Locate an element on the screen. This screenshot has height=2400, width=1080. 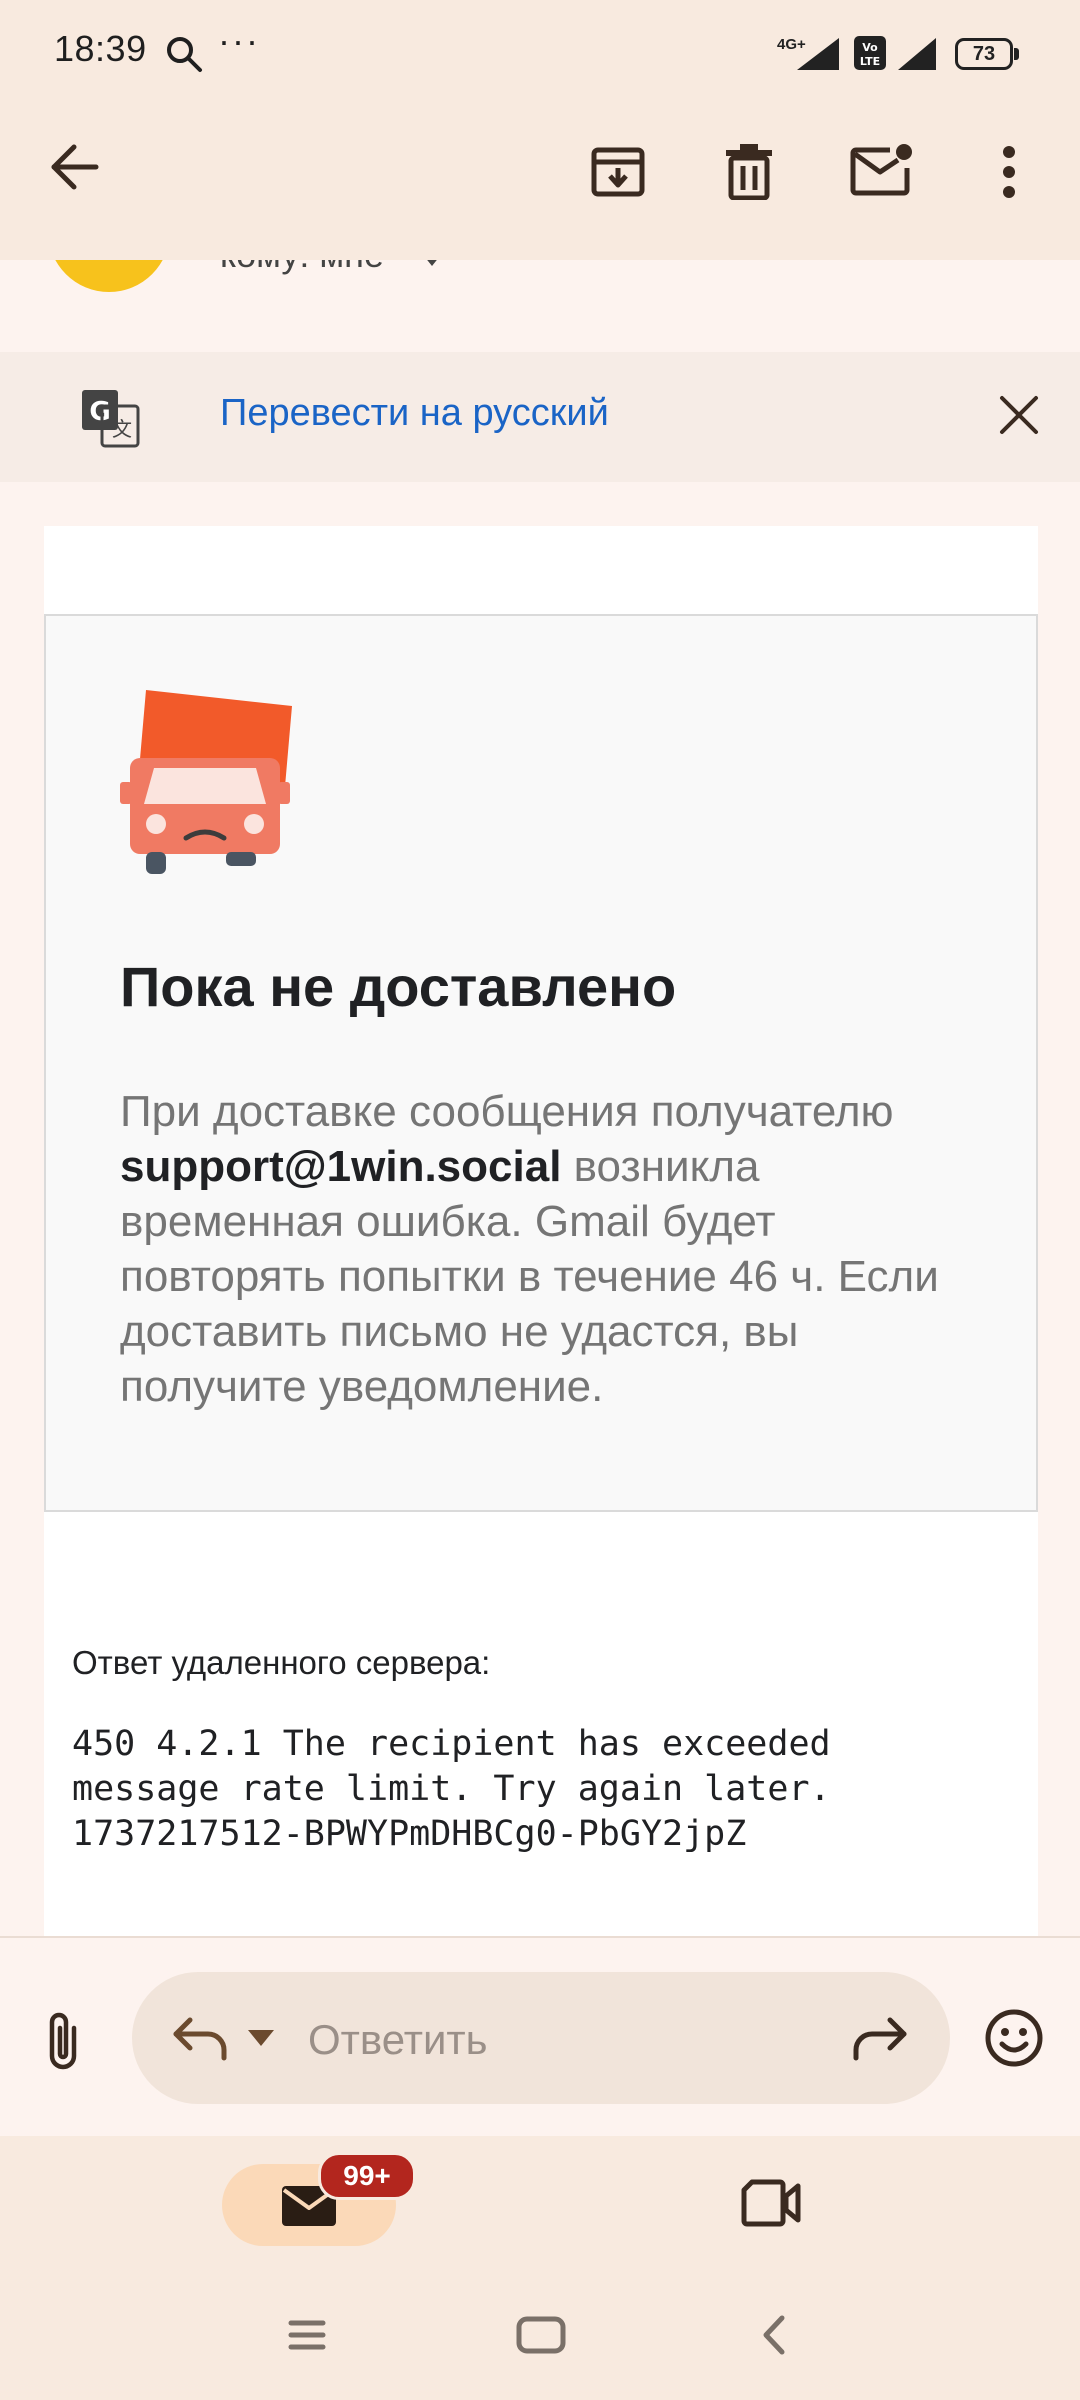
remote-server-label: Ответ удаленного сервера: is located at coordinates (281, 1662).